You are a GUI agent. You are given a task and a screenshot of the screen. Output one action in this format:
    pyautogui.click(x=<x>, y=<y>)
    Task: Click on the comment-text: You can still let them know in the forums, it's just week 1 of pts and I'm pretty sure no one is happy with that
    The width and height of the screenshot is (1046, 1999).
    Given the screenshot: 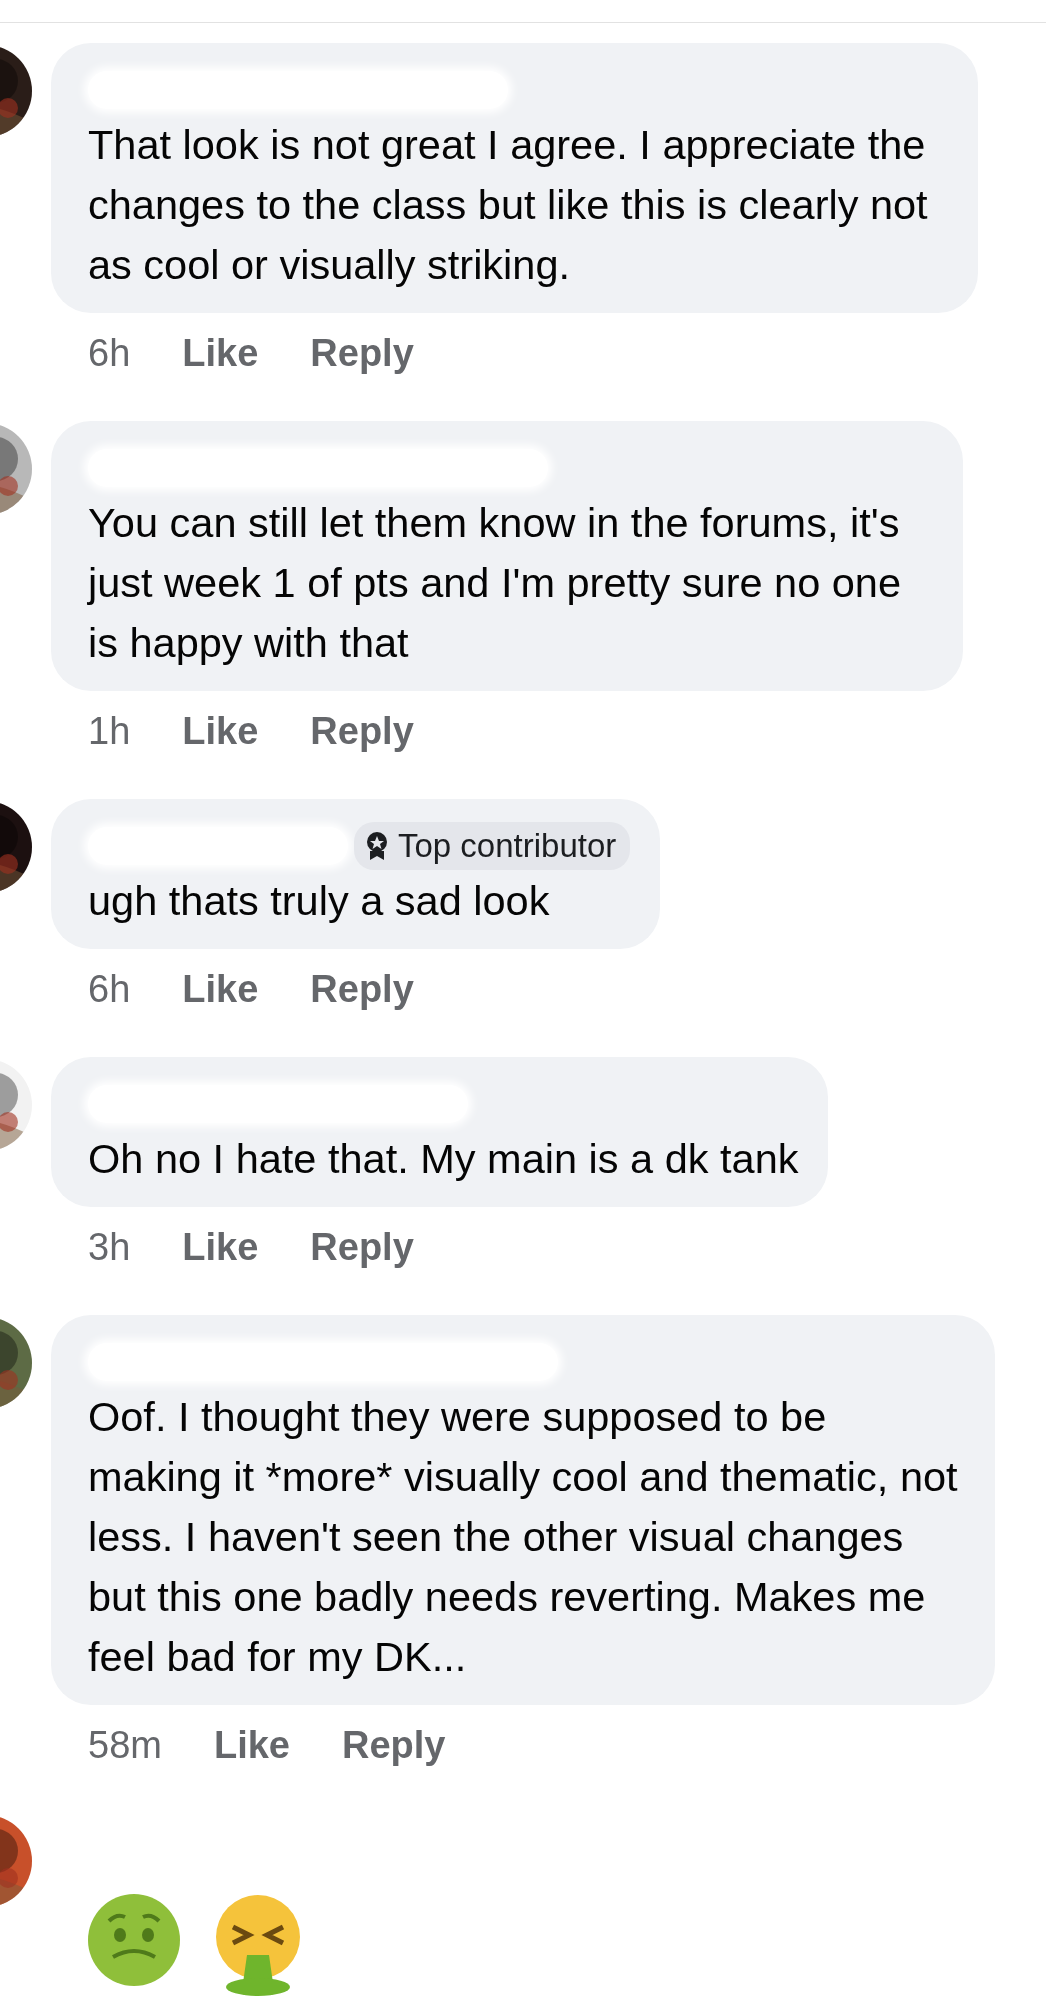 What is the action you would take?
    pyautogui.click(x=495, y=583)
    